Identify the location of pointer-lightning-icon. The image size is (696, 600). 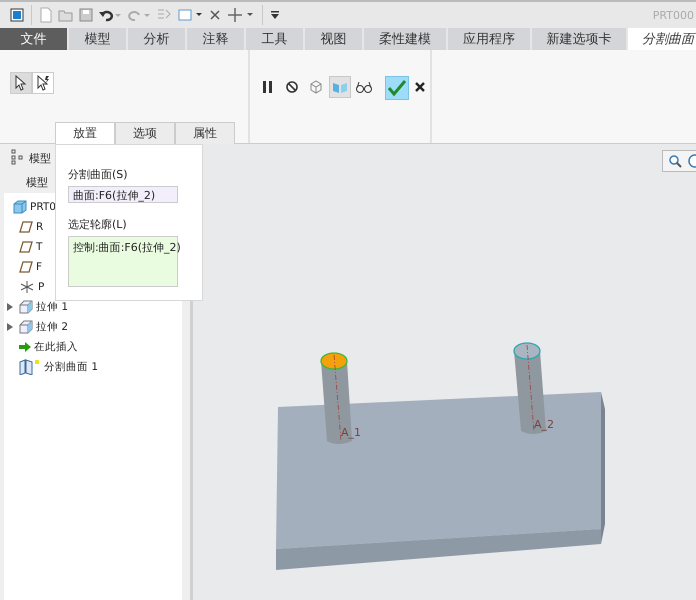
(43, 83).